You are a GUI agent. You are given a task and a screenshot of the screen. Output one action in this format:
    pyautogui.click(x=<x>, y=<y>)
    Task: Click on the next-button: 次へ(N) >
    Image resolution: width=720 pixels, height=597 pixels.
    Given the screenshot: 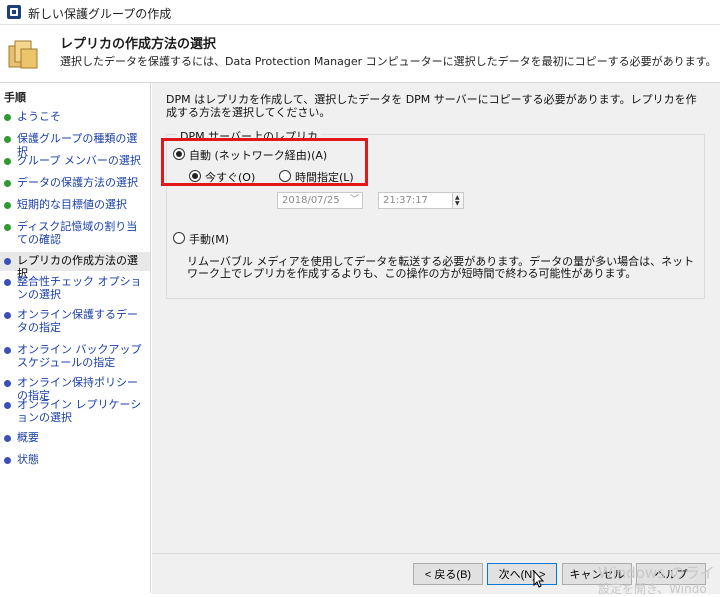 What is the action you would take?
    pyautogui.click(x=522, y=574)
    